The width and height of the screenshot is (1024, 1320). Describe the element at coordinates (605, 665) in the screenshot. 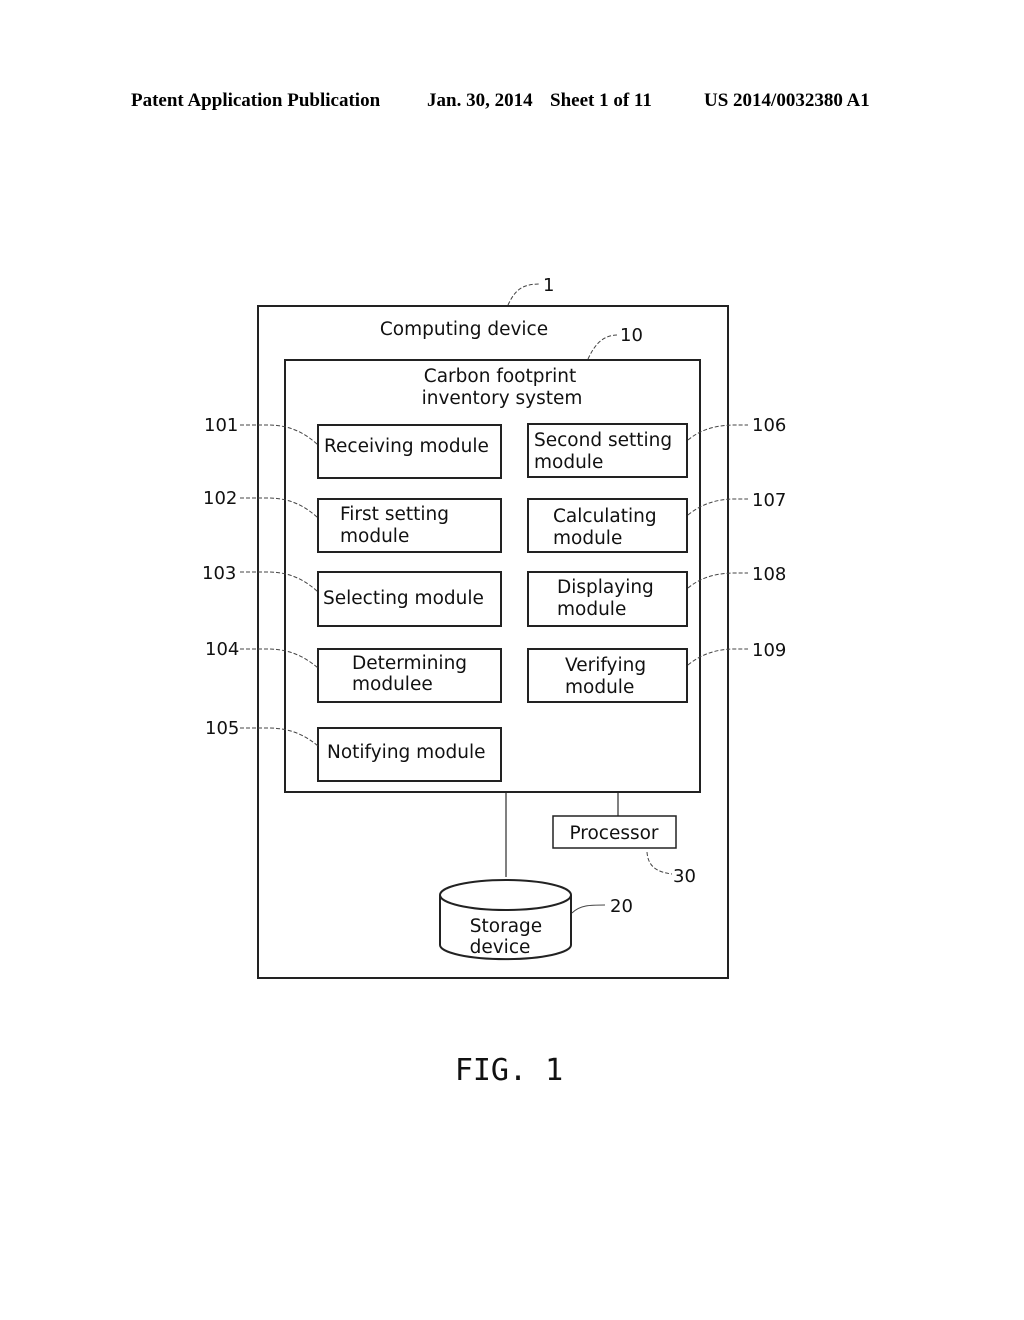

I see `module-label-line1: Verifying` at that location.